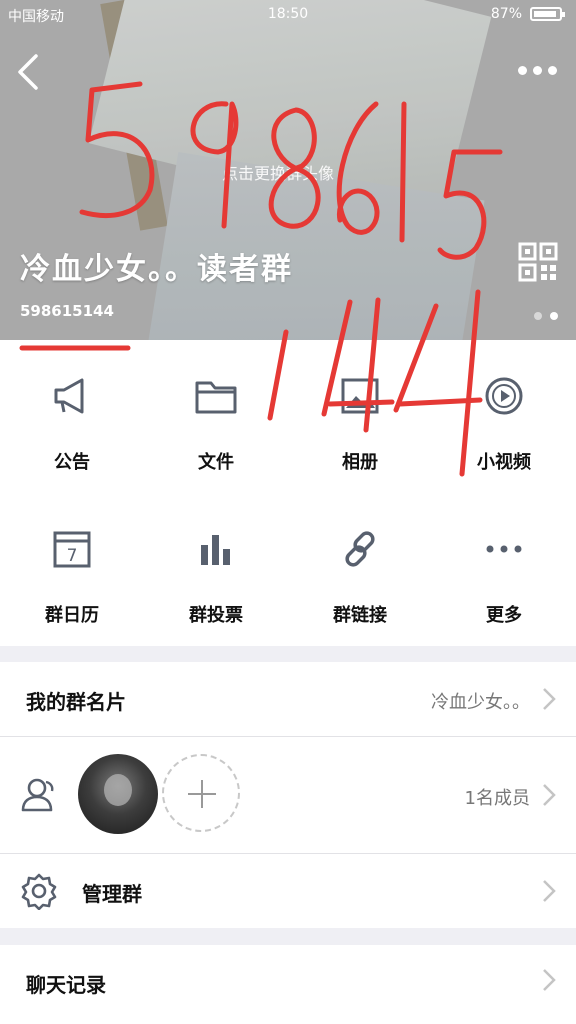 The height and width of the screenshot is (1024, 576). I want to click on back-button, so click(29, 72).